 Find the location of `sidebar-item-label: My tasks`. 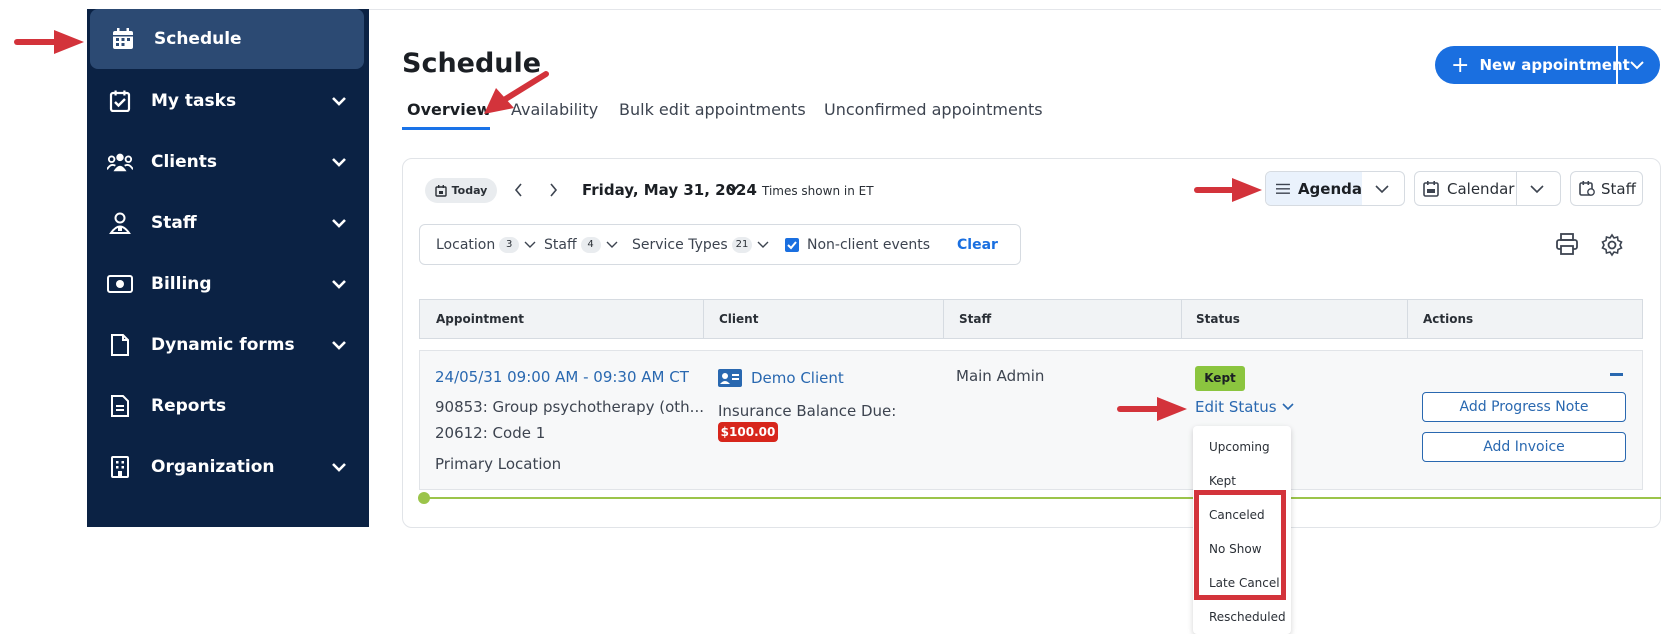

sidebar-item-label: My tasks is located at coordinates (194, 101).